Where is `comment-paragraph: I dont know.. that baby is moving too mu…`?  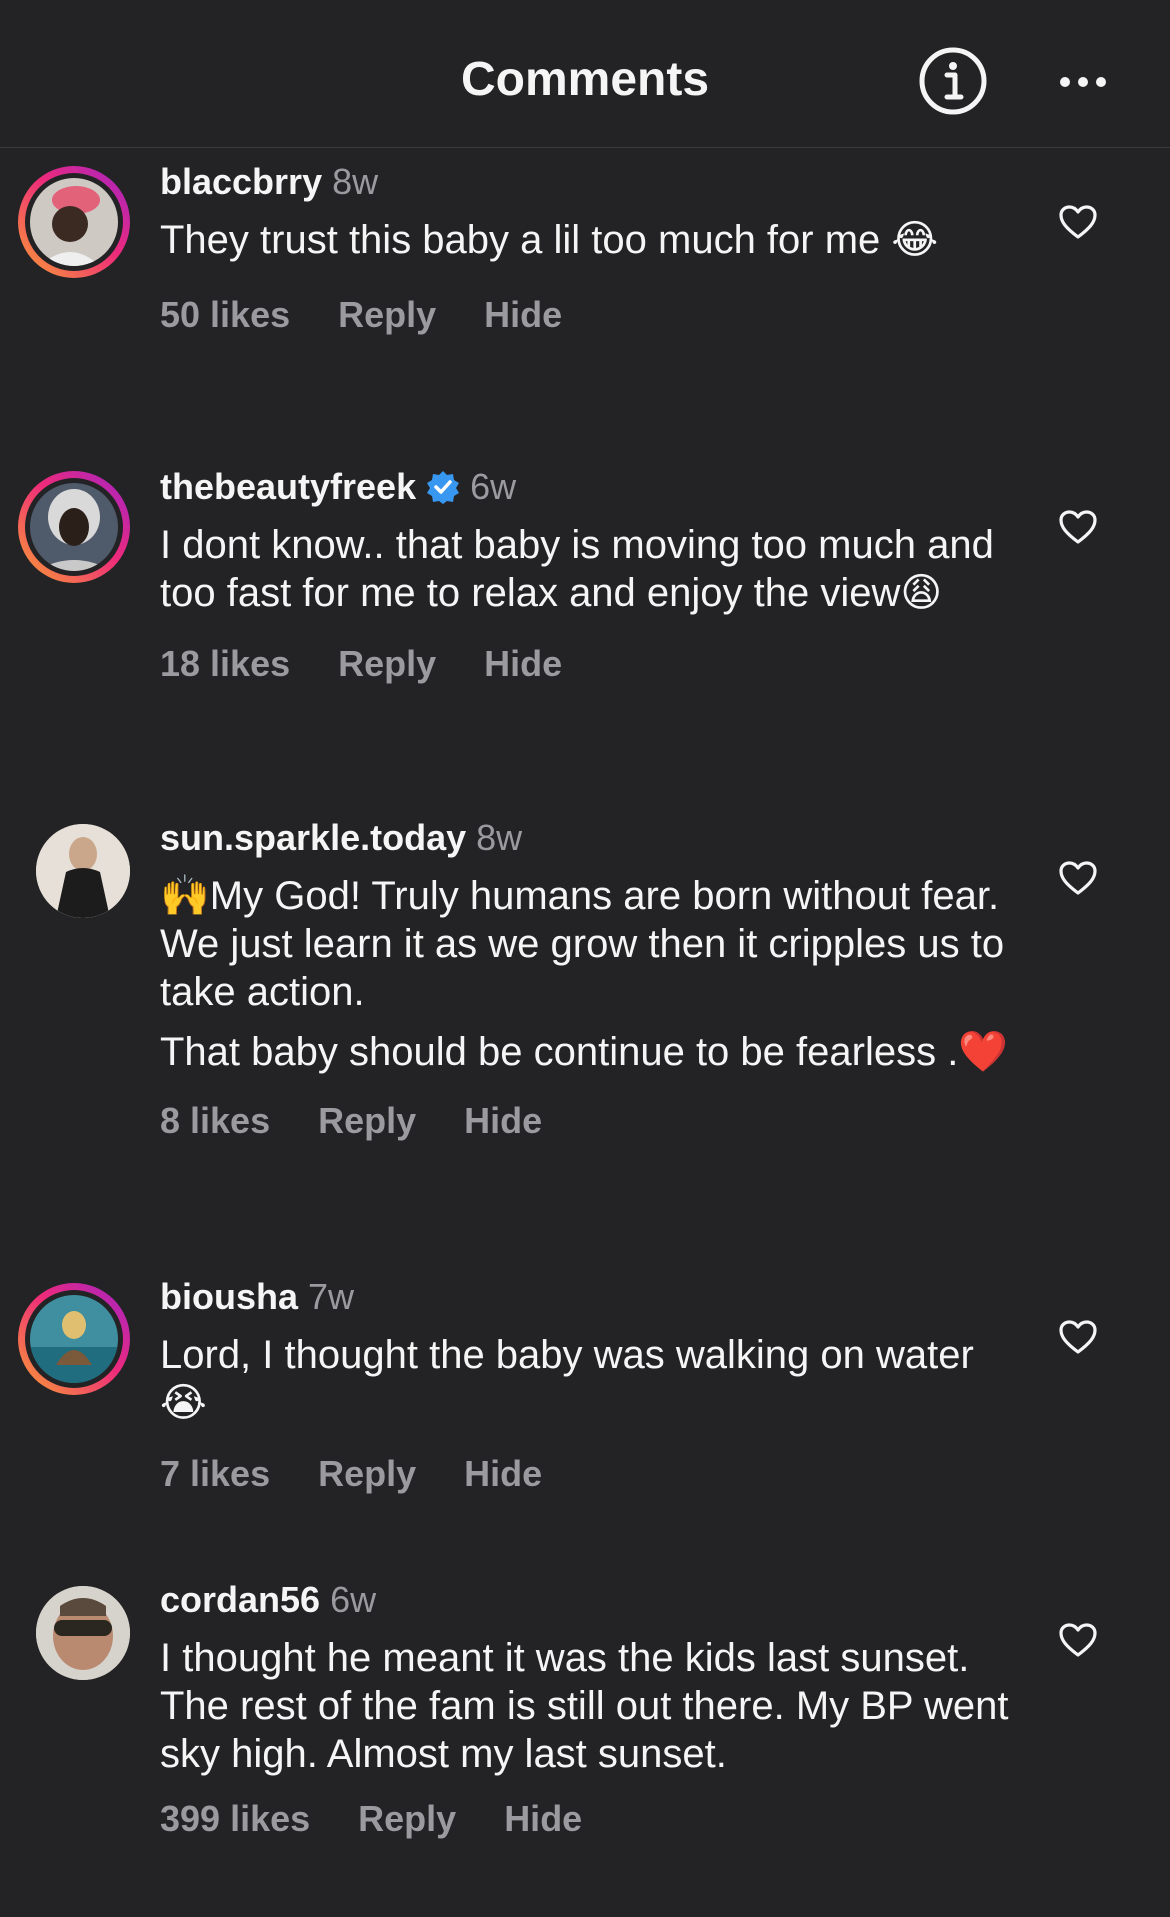
comment-paragraph: I dont know.. that baby is moving too mu… is located at coordinates (577, 569).